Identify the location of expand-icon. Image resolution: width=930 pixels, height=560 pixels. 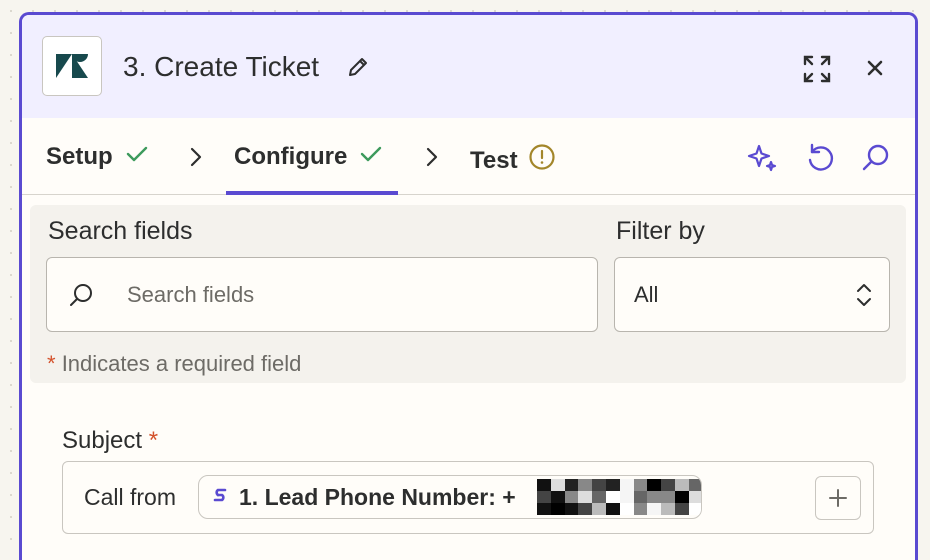
(817, 71).